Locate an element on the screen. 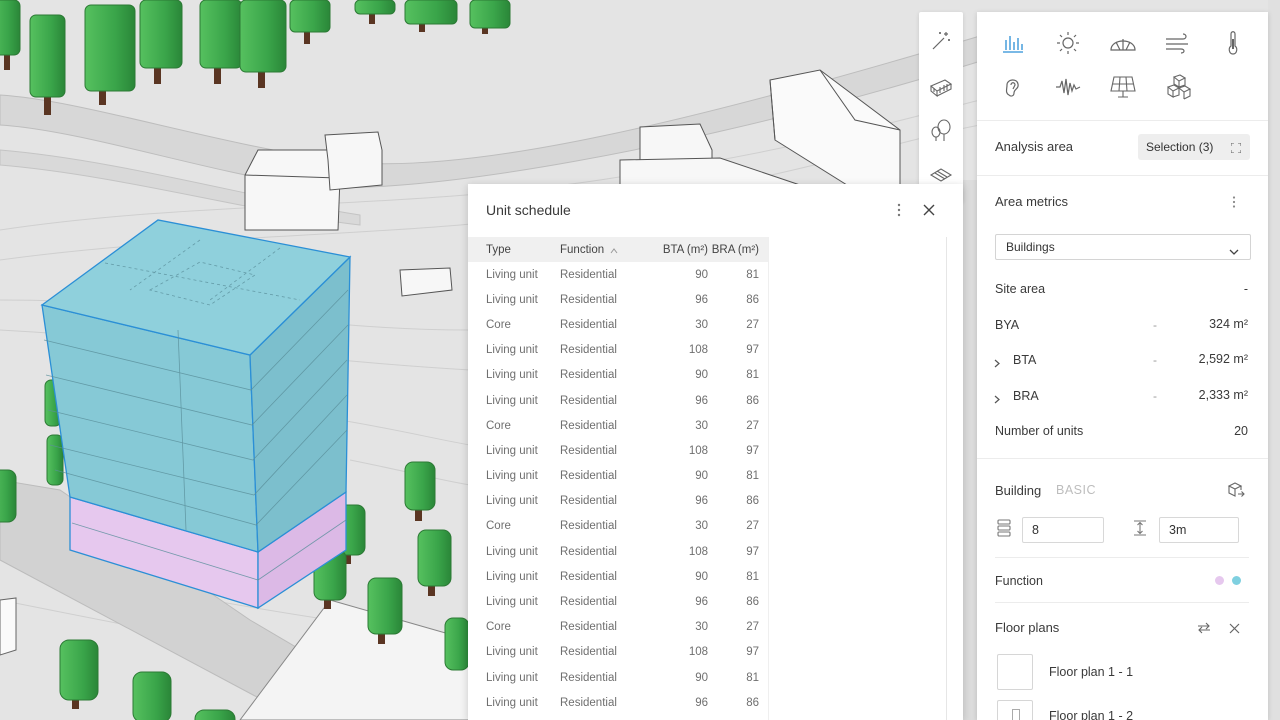 Image resolution: width=1280 pixels, height=720 pixels. sun-icon is located at coordinates (1068, 43).